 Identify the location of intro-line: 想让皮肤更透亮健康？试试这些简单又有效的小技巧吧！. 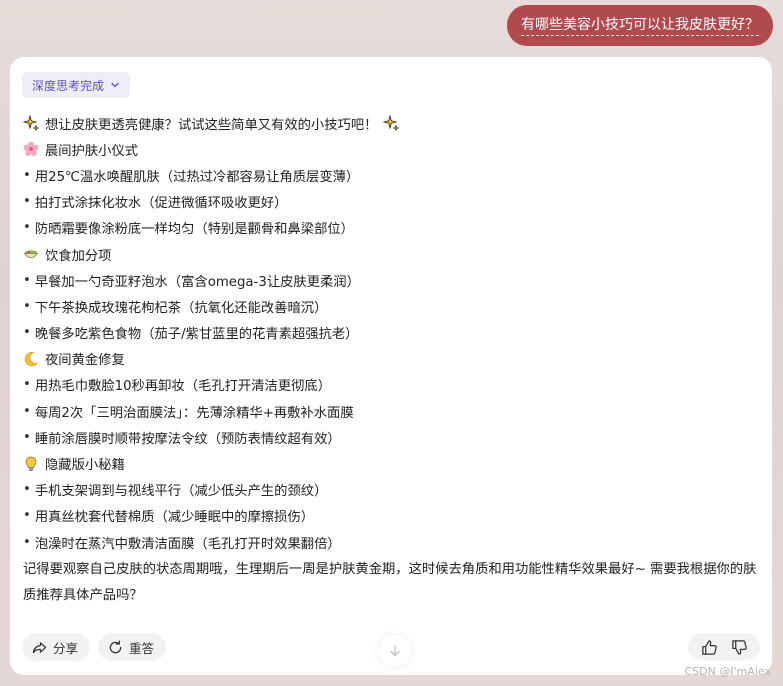
(393, 123).